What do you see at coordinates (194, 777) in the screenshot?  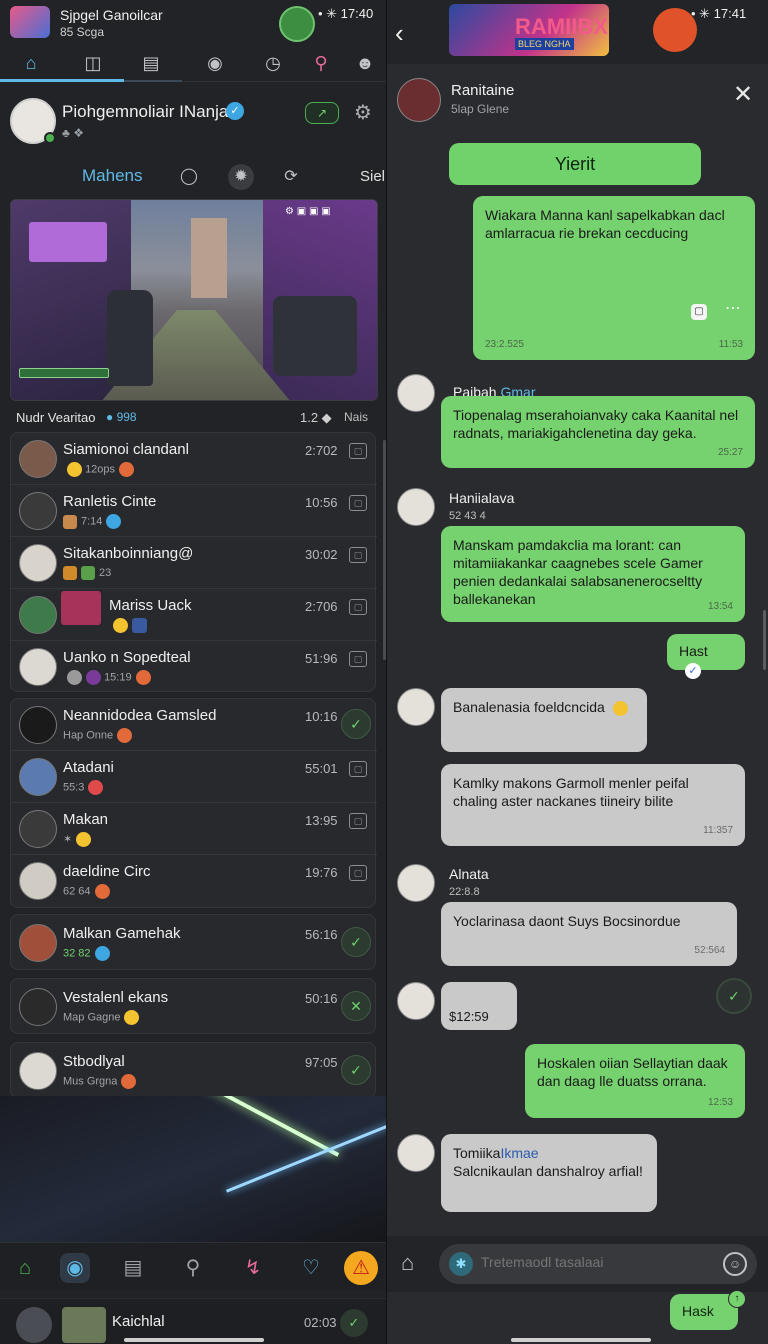 I see `list-item: Atadani 55:3 55:01 ▢` at bounding box center [194, 777].